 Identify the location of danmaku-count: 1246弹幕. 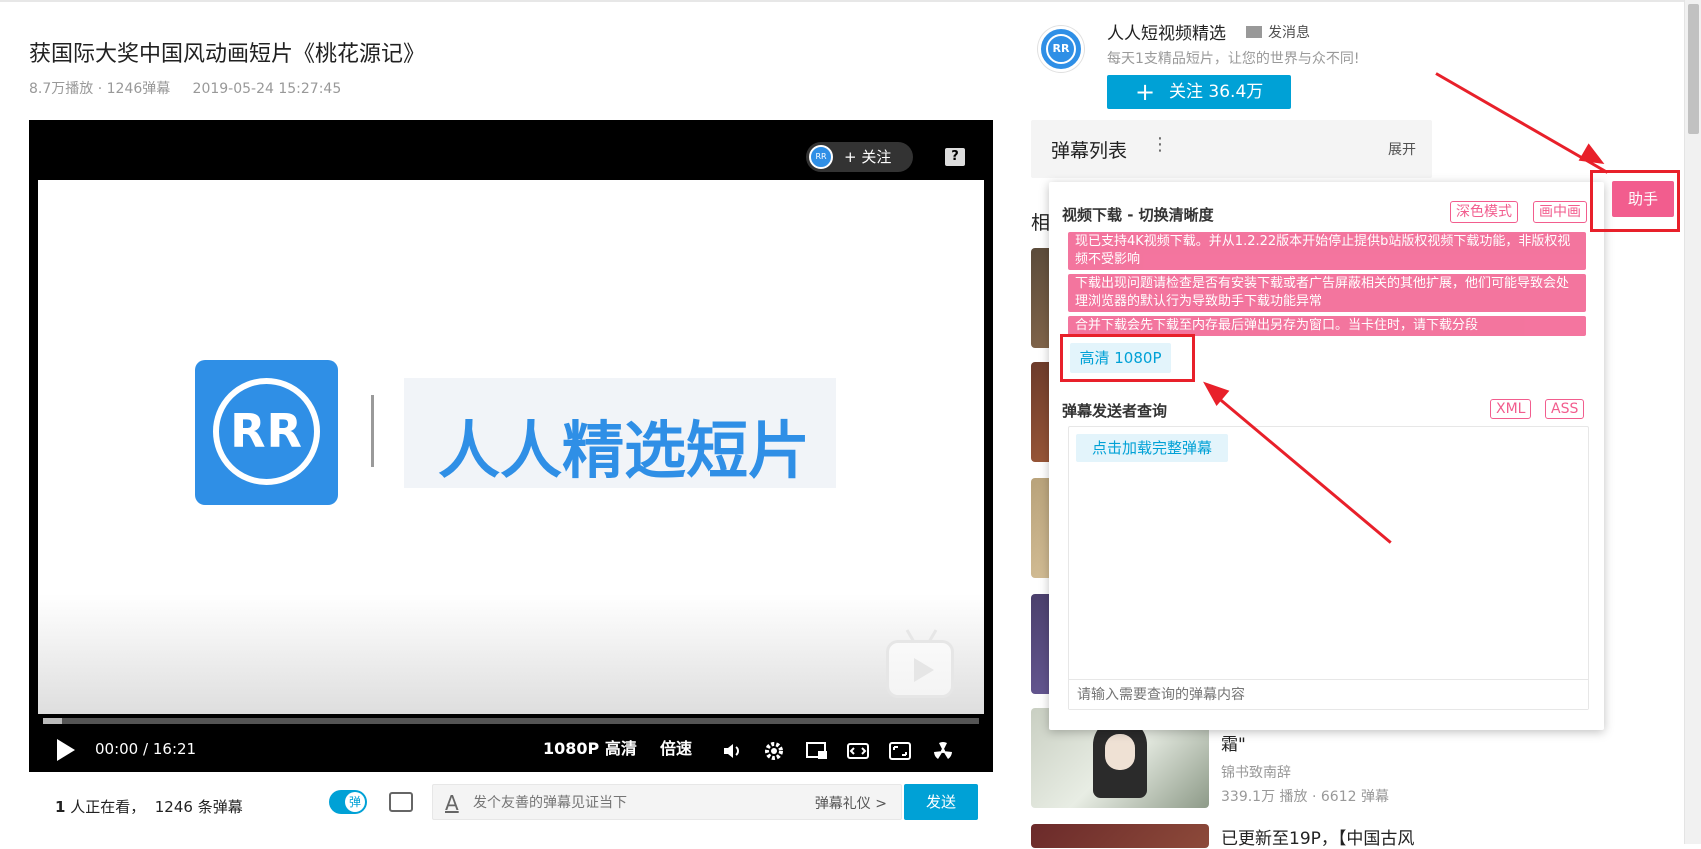
(138, 89).